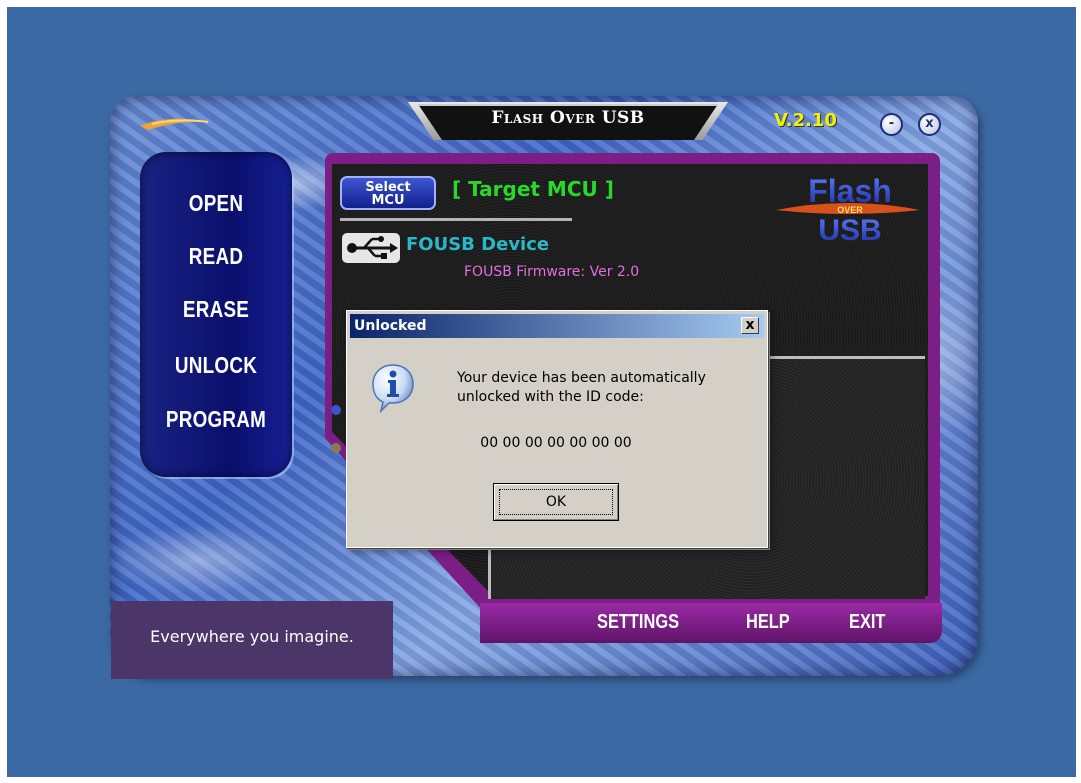  What do you see at coordinates (550, 397) in the screenshot?
I see `dialog-message-line2: unlocked with the ID code:` at bounding box center [550, 397].